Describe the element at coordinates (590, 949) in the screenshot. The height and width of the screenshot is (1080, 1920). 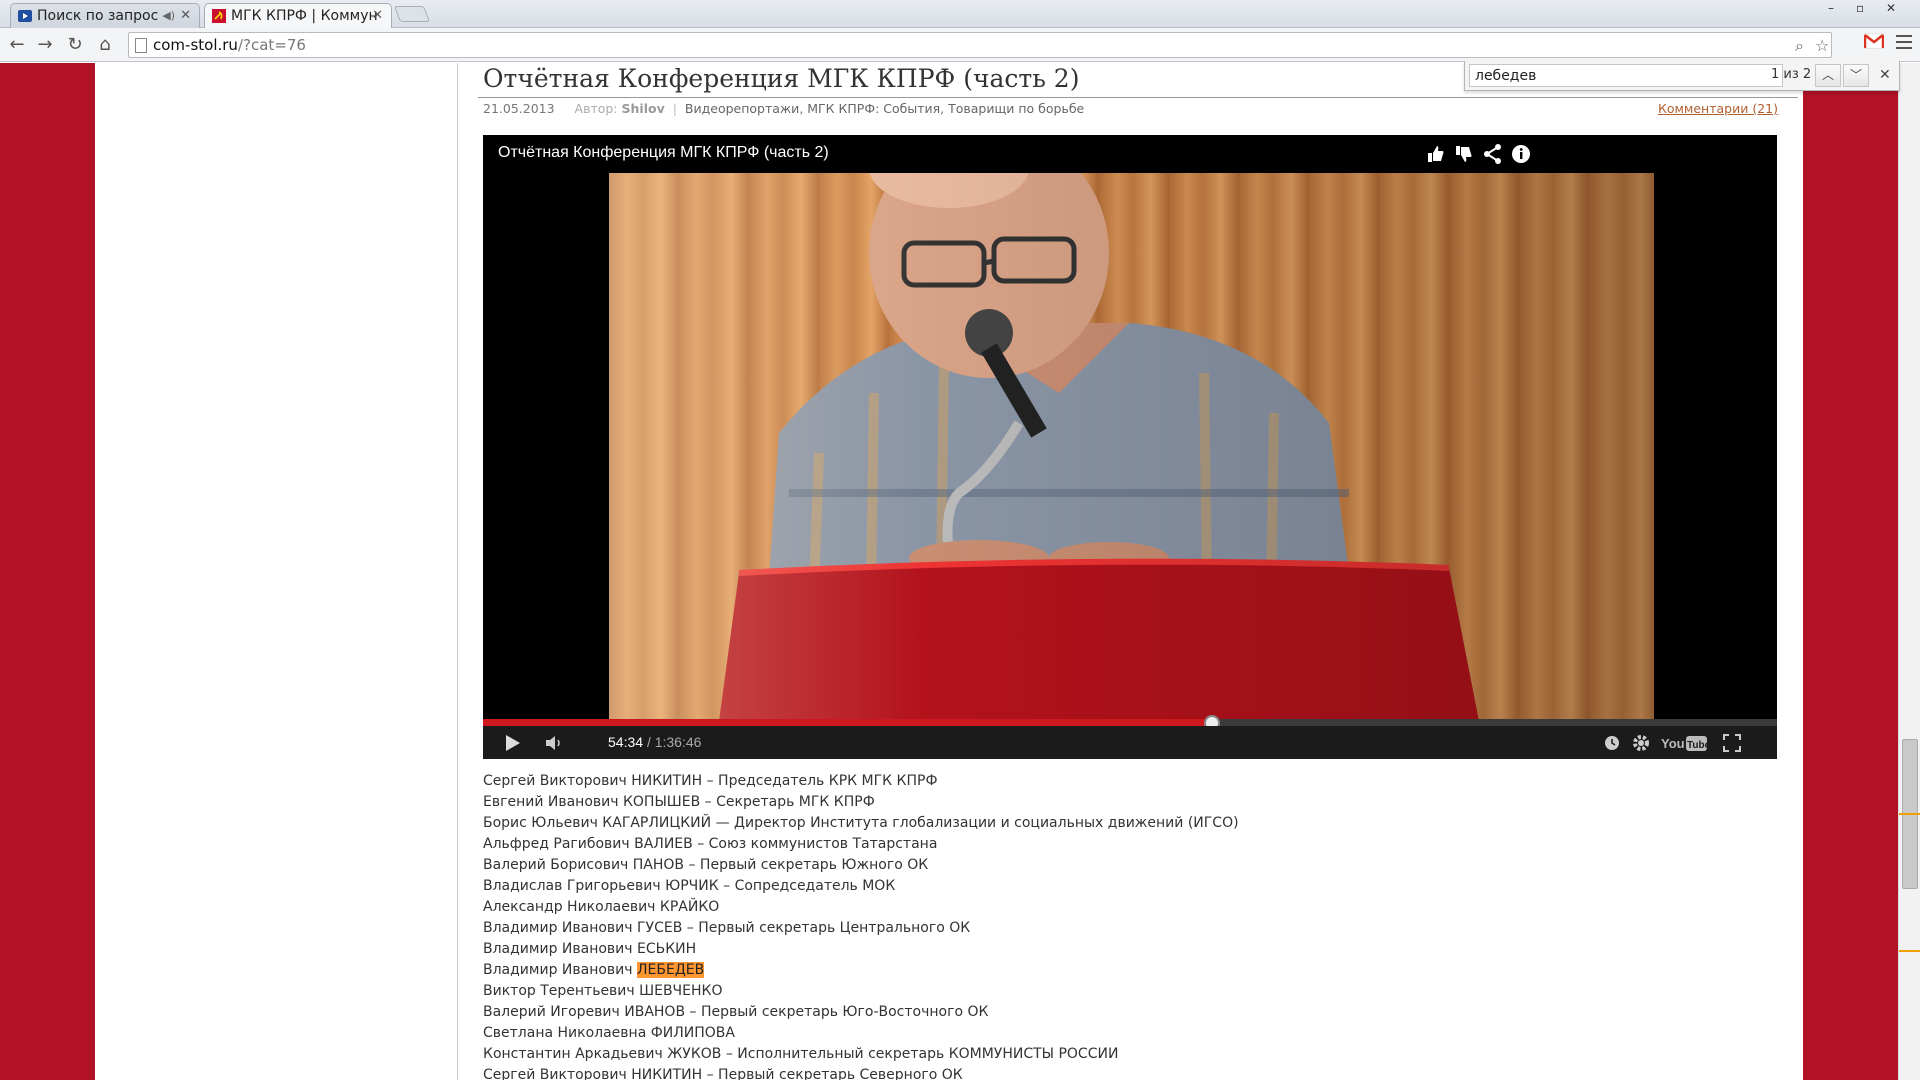
I see `list-item: Владимир Иванович ЕСЬКИН` at that location.